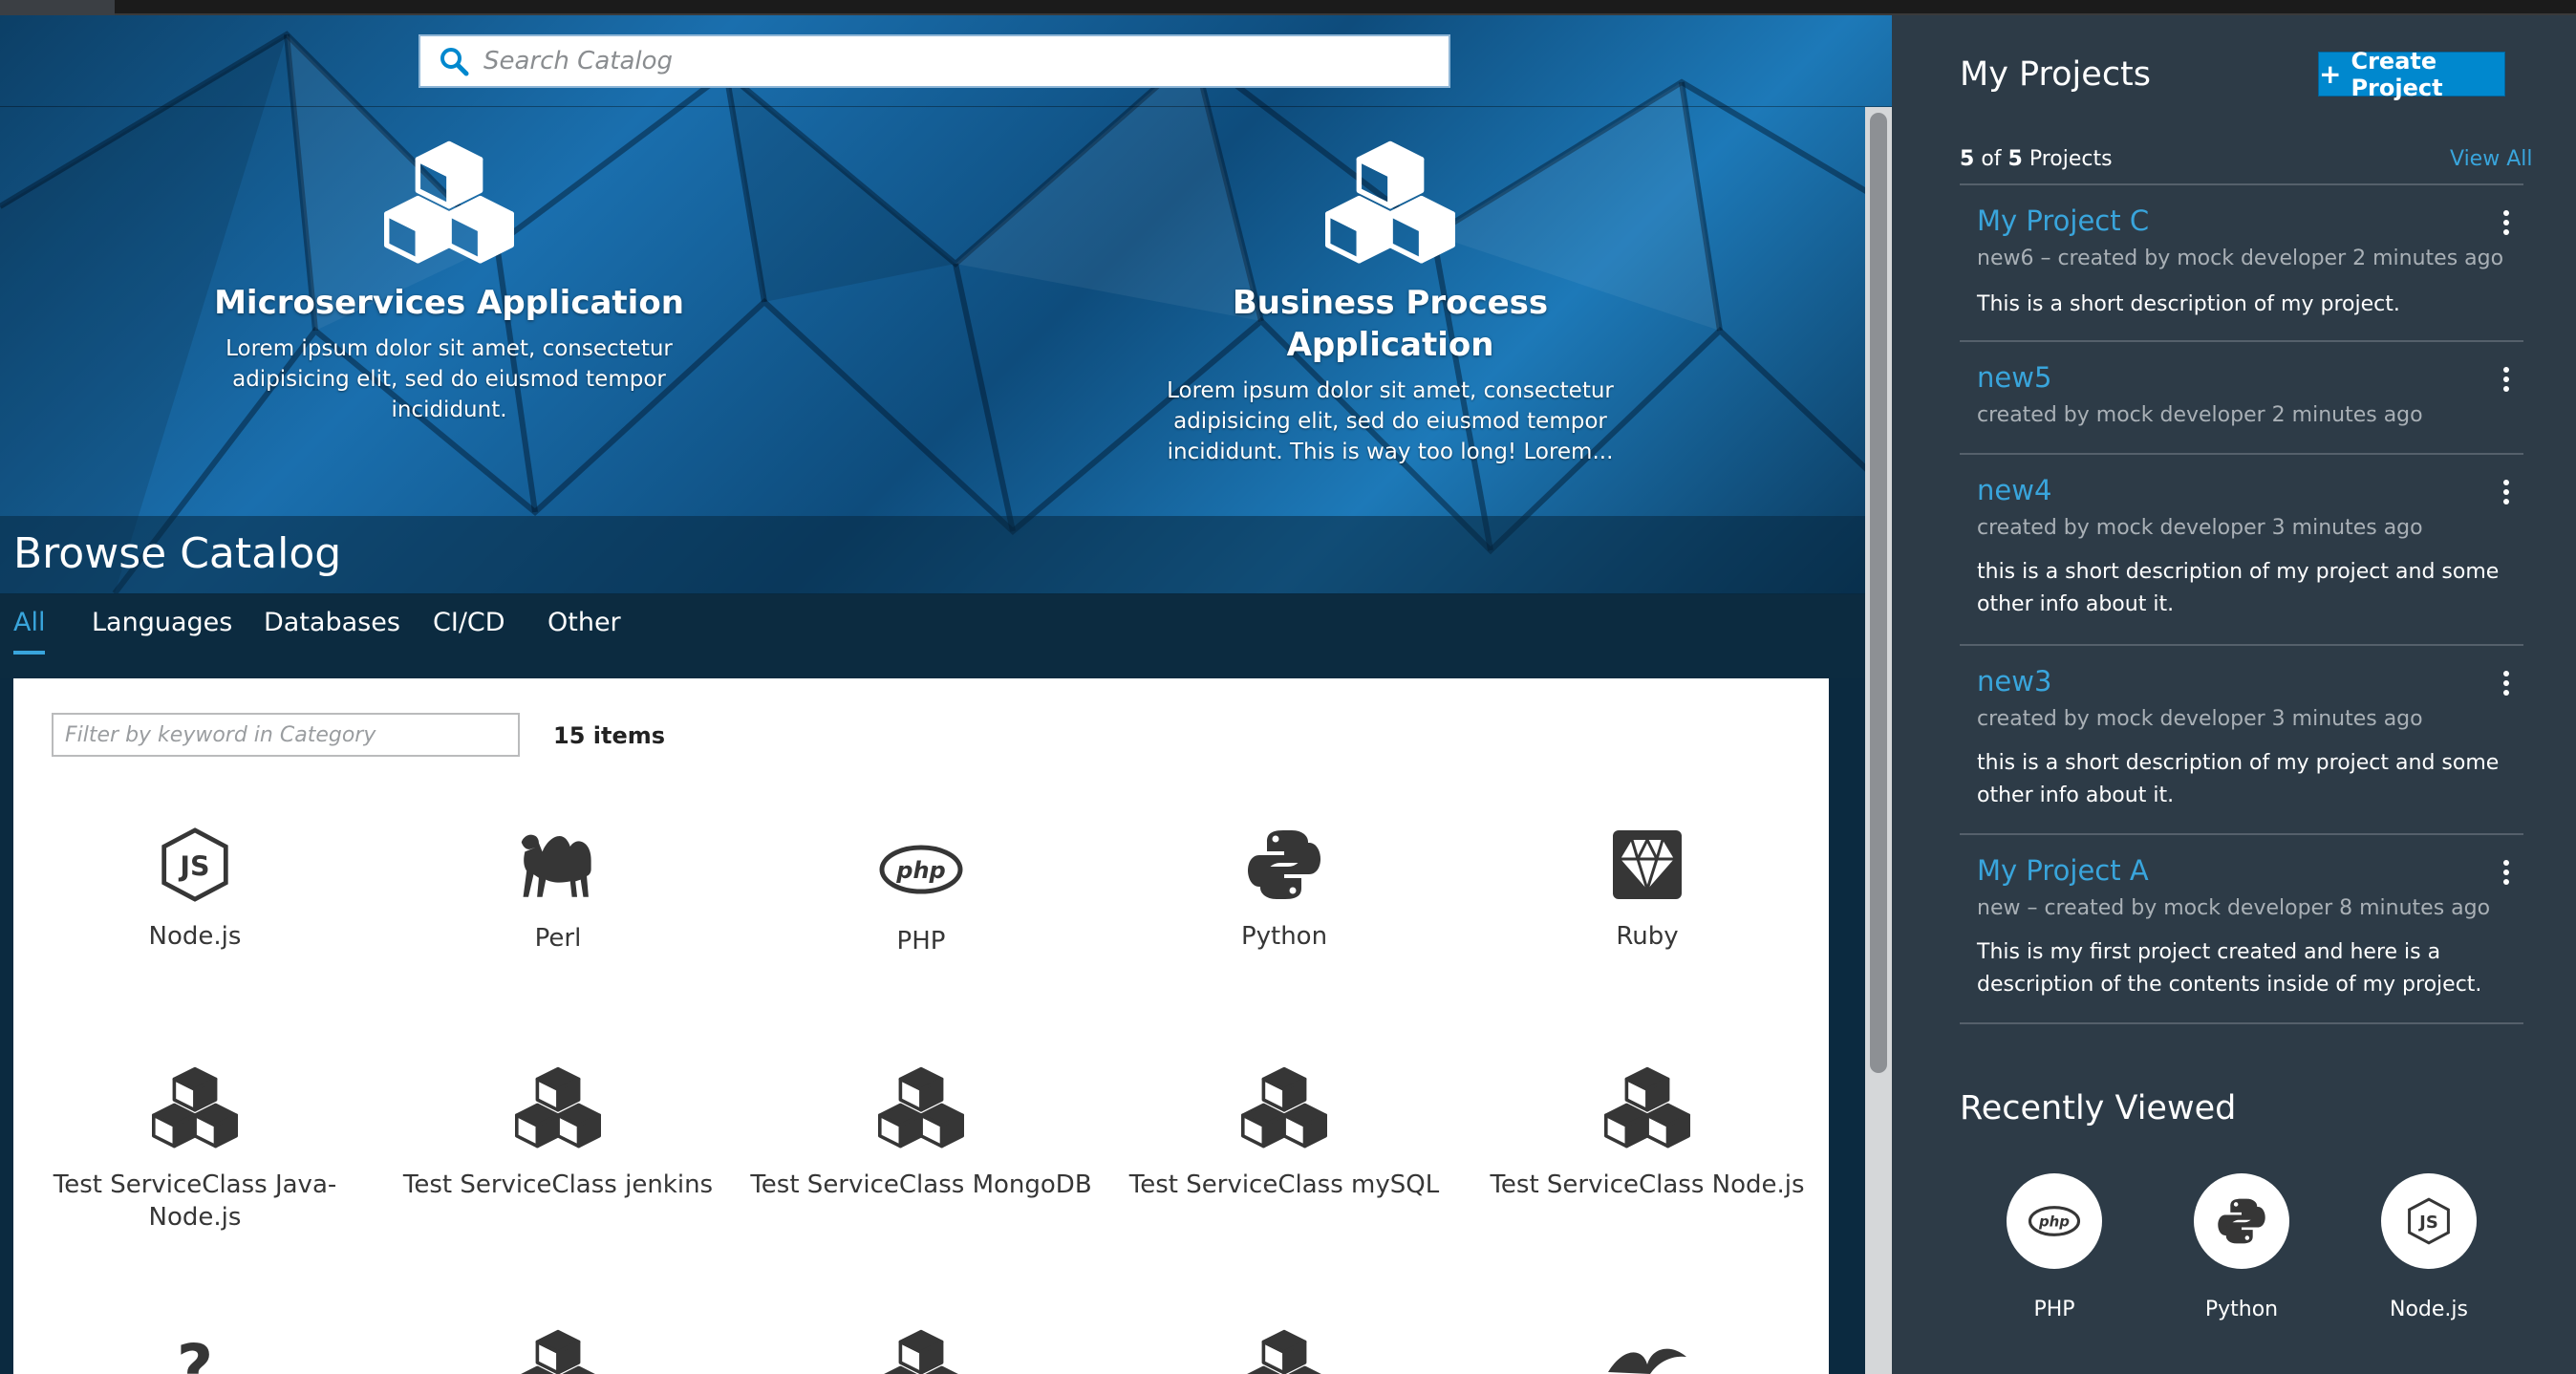 The image size is (2576, 1374). I want to click on projects-count: 5 of 5 Projects, so click(2036, 159).